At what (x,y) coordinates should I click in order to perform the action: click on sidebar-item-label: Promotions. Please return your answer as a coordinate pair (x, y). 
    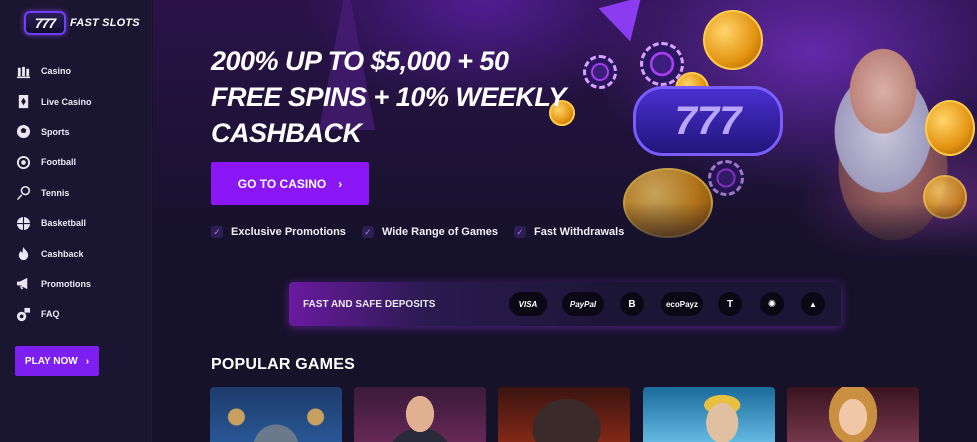
    Looking at the image, I should click on (66, 283).